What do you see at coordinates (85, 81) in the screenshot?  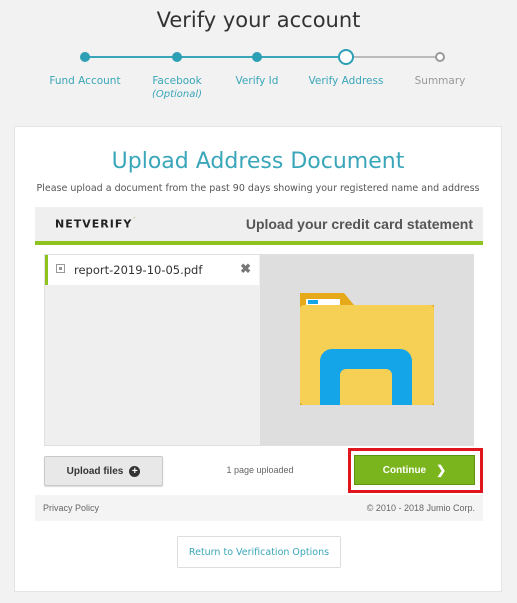 I see `step-label-fund-account: Fund Account` at bounding box center [85, 81].